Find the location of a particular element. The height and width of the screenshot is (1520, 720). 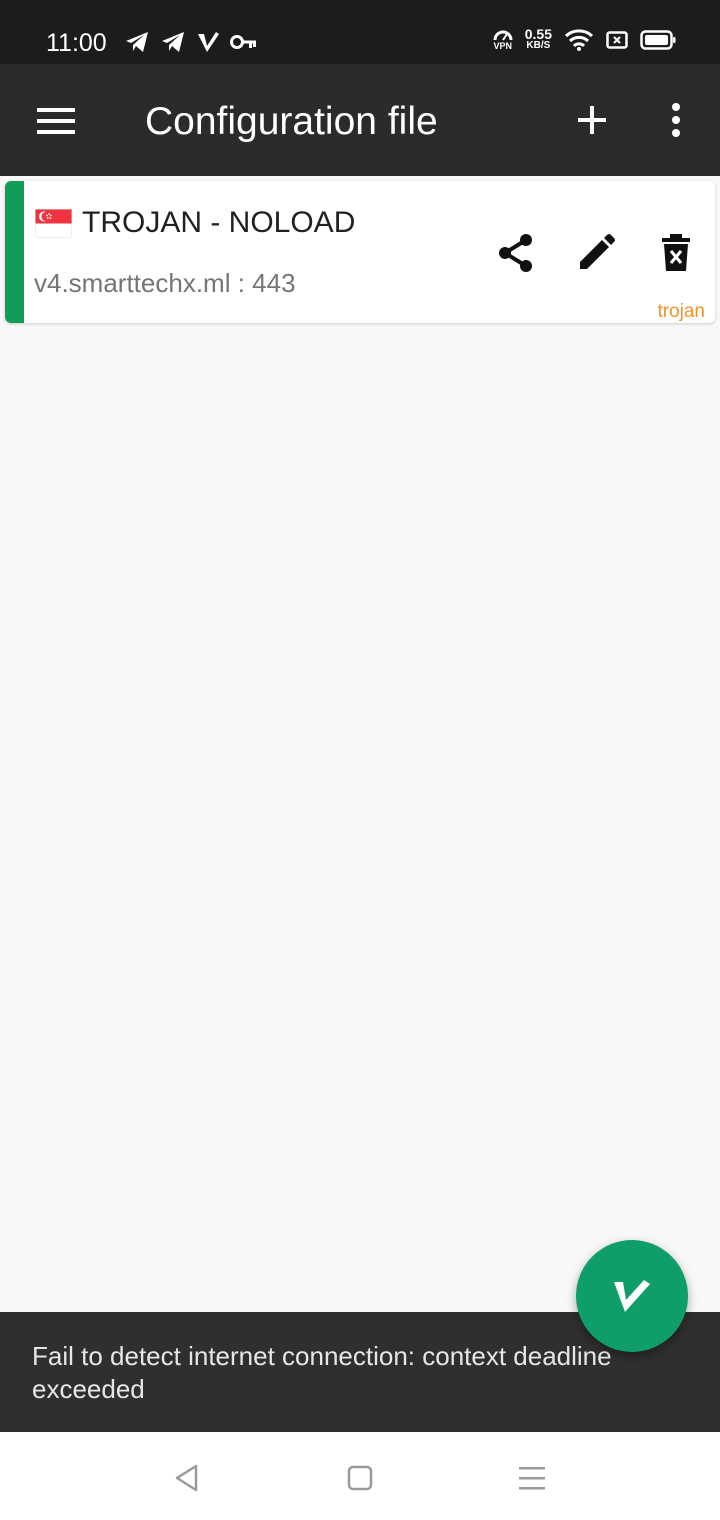

delete-button is located at coordinates (676, 253).